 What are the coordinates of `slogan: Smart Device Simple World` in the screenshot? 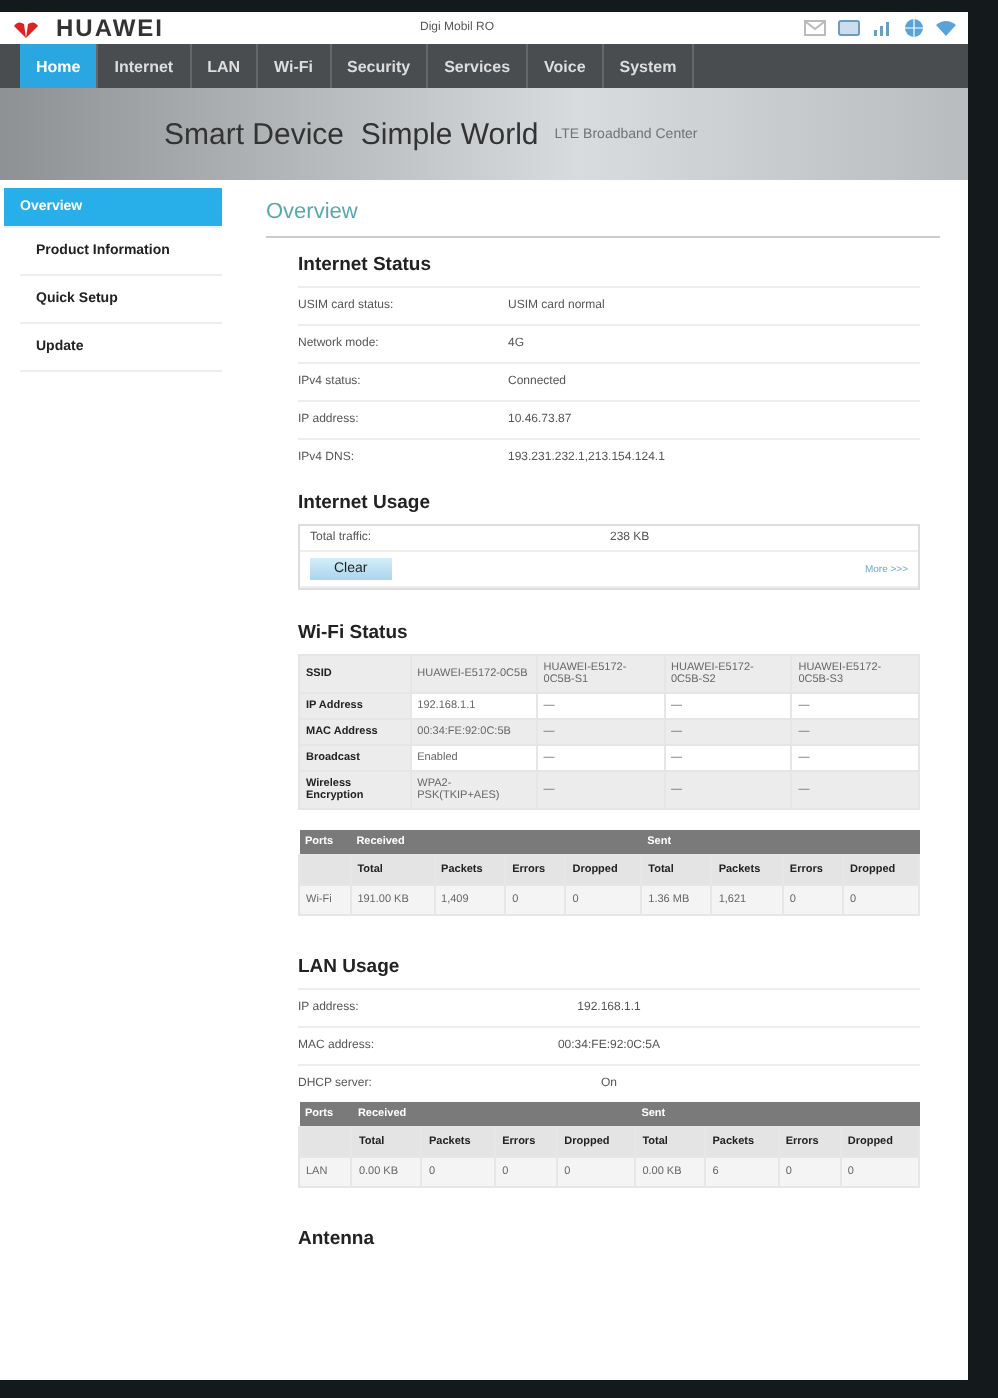 It's located at (351, 134).